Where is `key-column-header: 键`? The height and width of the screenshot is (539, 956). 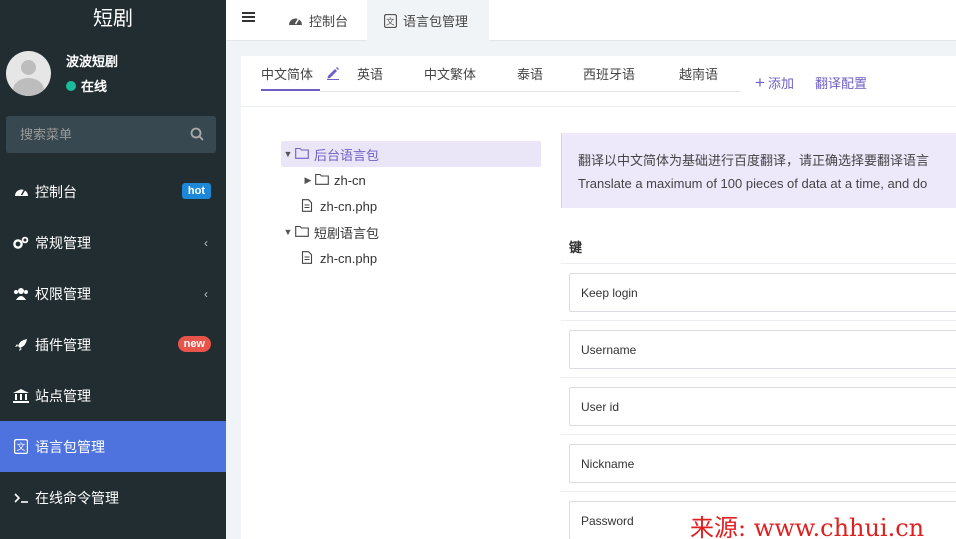 key-column-header: 键 is located at coordinates (758, 236).